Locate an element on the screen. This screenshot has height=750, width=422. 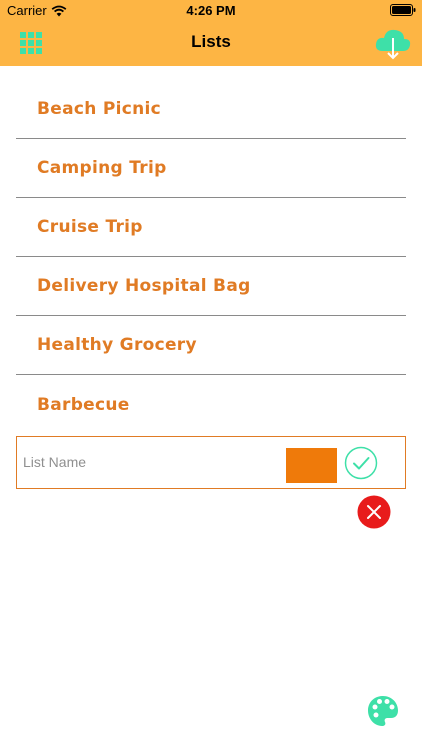
list-item: Camping Trip is located at coordinates (211, 168).